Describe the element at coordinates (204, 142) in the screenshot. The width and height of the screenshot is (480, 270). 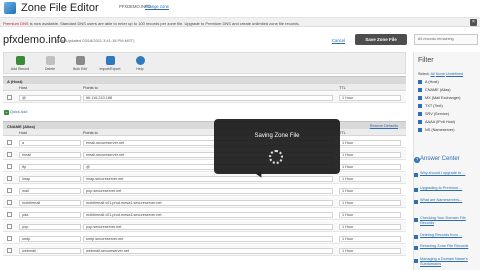
I see `cname-record-row: a email.secureserver.net 1 Hour` at that location.